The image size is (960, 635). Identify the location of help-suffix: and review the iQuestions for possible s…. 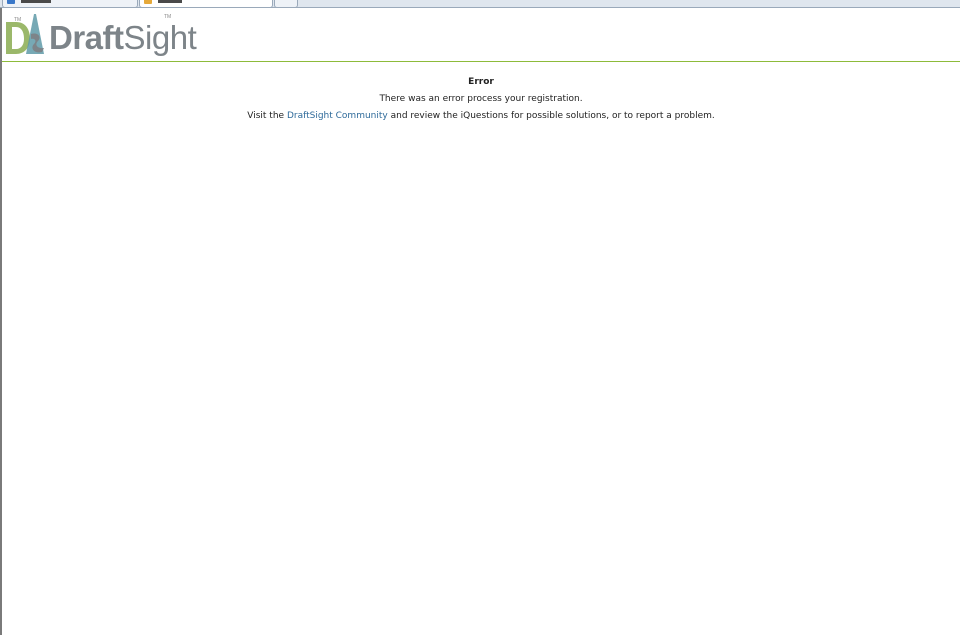
(551, 116).